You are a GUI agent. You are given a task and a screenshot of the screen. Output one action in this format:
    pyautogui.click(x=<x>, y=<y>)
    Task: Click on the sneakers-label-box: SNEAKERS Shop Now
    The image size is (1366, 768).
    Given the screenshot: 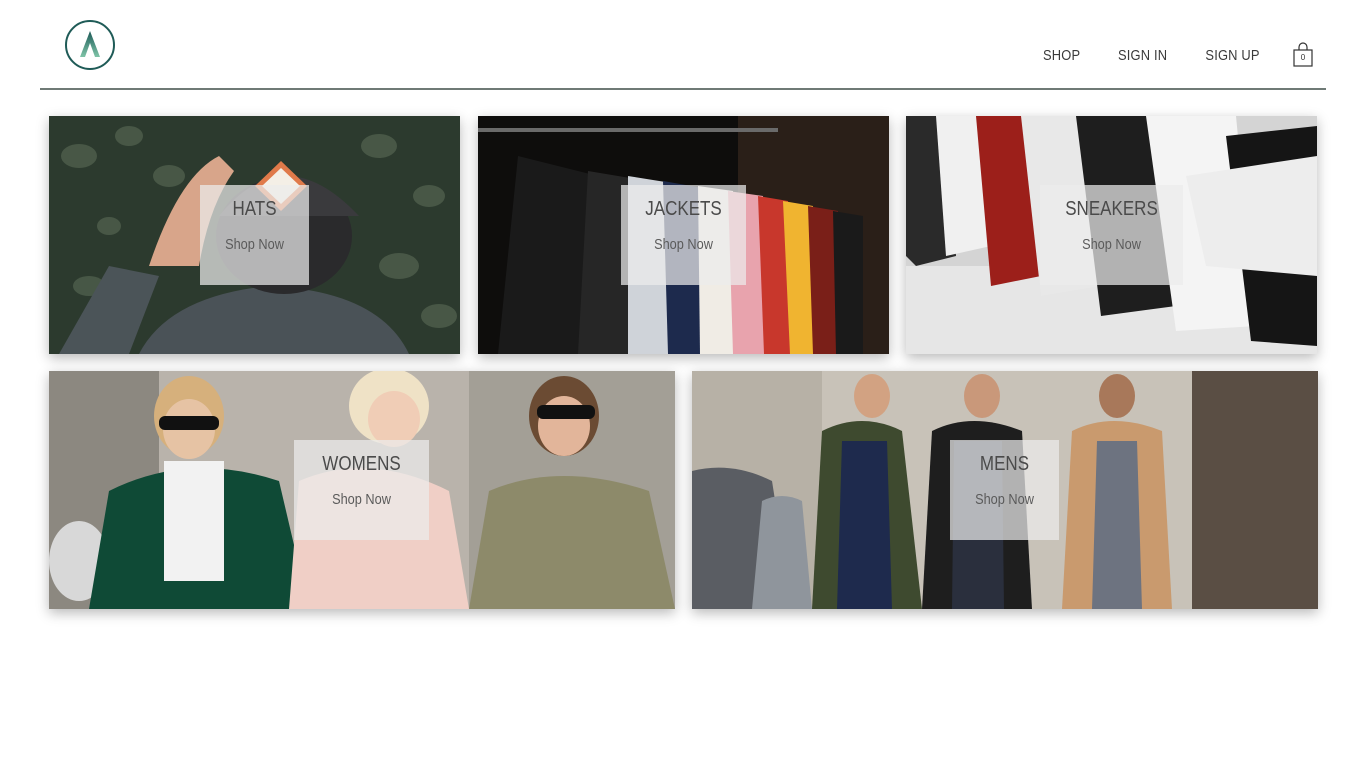 What is the action you would take?
    pyautogui.click(x=1111, y=235)
    